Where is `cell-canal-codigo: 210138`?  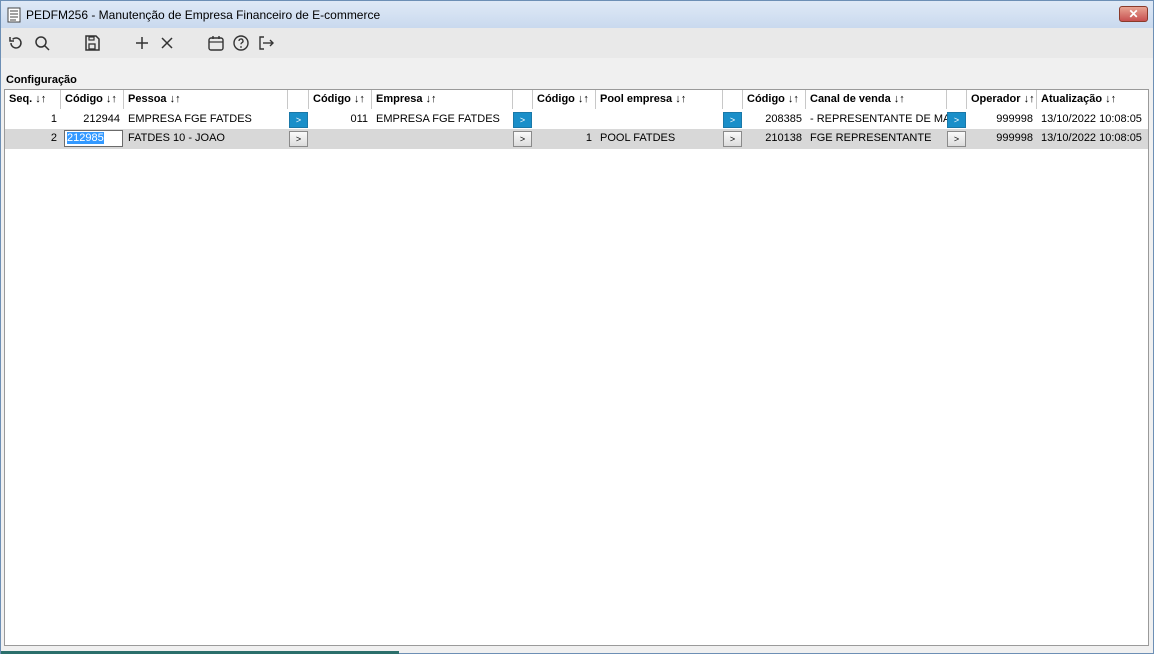
cell-canal-codigo: 210138 is located at coordinates (774, 138).